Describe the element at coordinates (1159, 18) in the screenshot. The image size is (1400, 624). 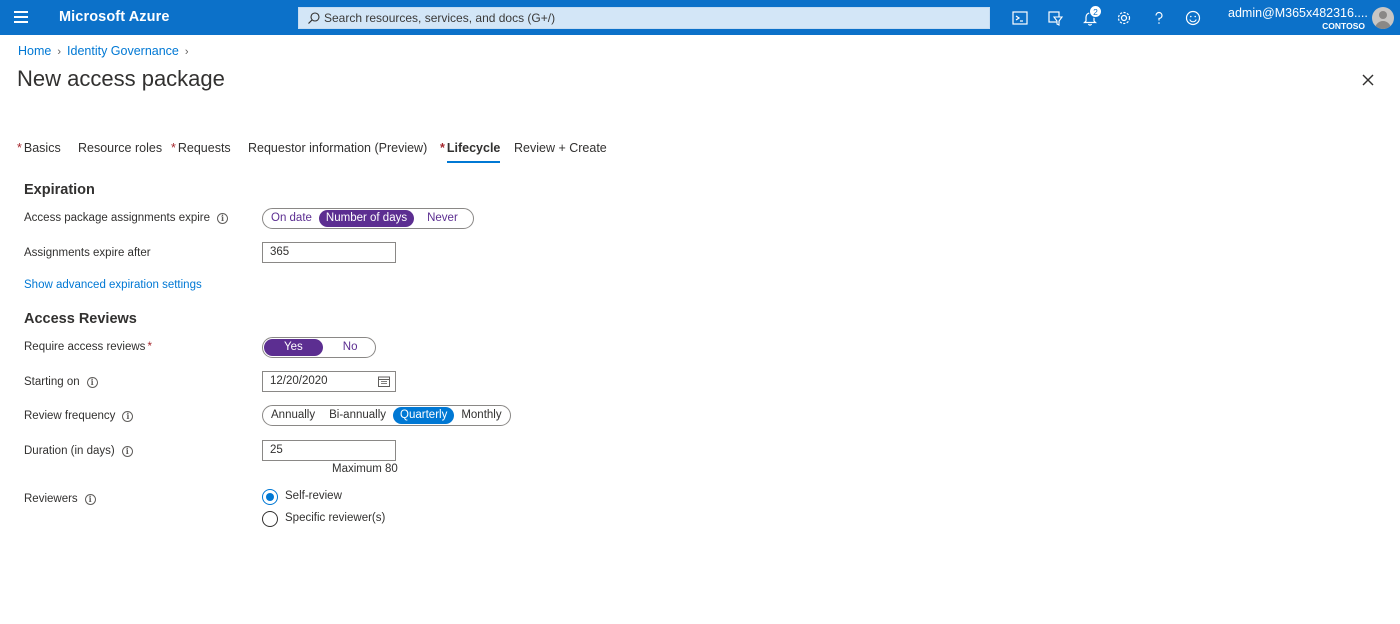
I see `help-icon` at that location.